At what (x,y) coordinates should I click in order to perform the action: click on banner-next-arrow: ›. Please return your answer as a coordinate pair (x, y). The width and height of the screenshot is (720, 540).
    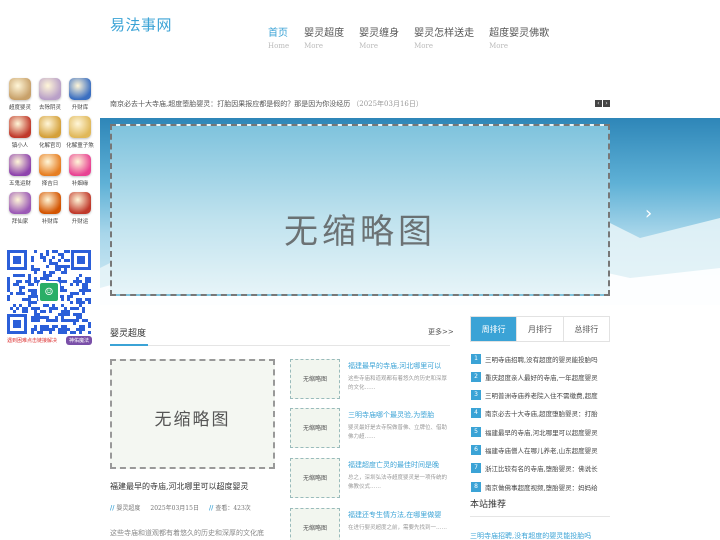
    Looking at the image, I should click on (648, 213).